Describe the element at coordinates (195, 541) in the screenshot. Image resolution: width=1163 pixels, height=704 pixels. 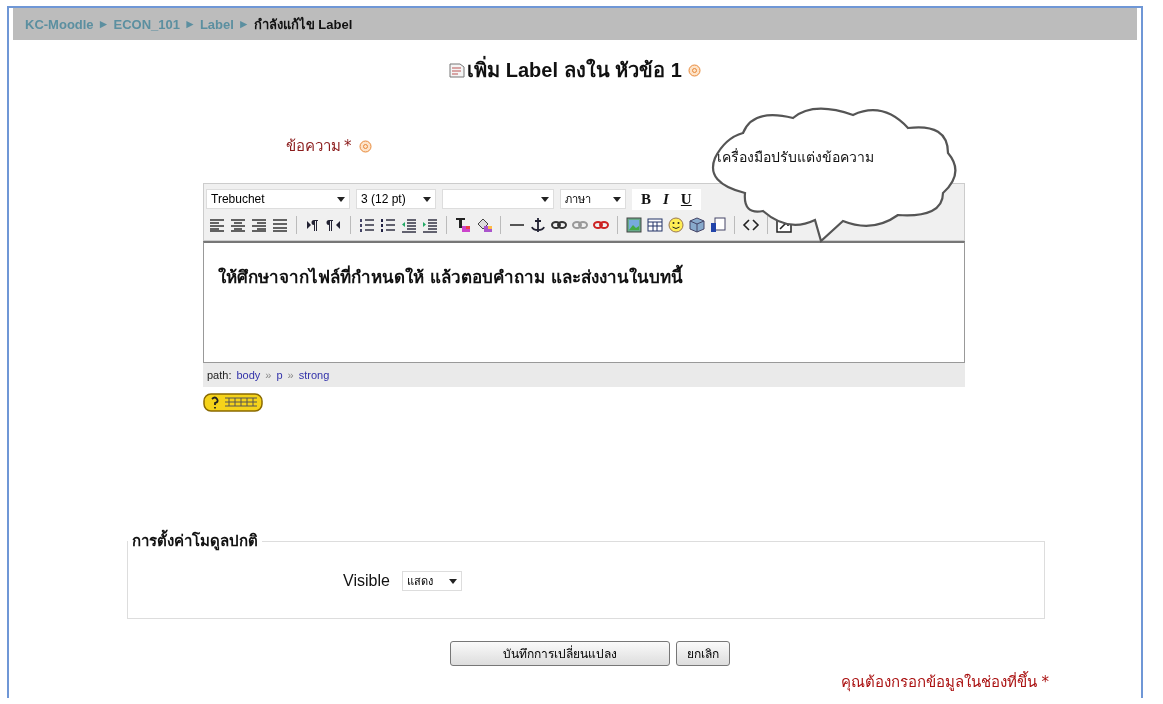
I see `fieldset-legend: การตั้งค่าโมดูลปกติ` at that location.